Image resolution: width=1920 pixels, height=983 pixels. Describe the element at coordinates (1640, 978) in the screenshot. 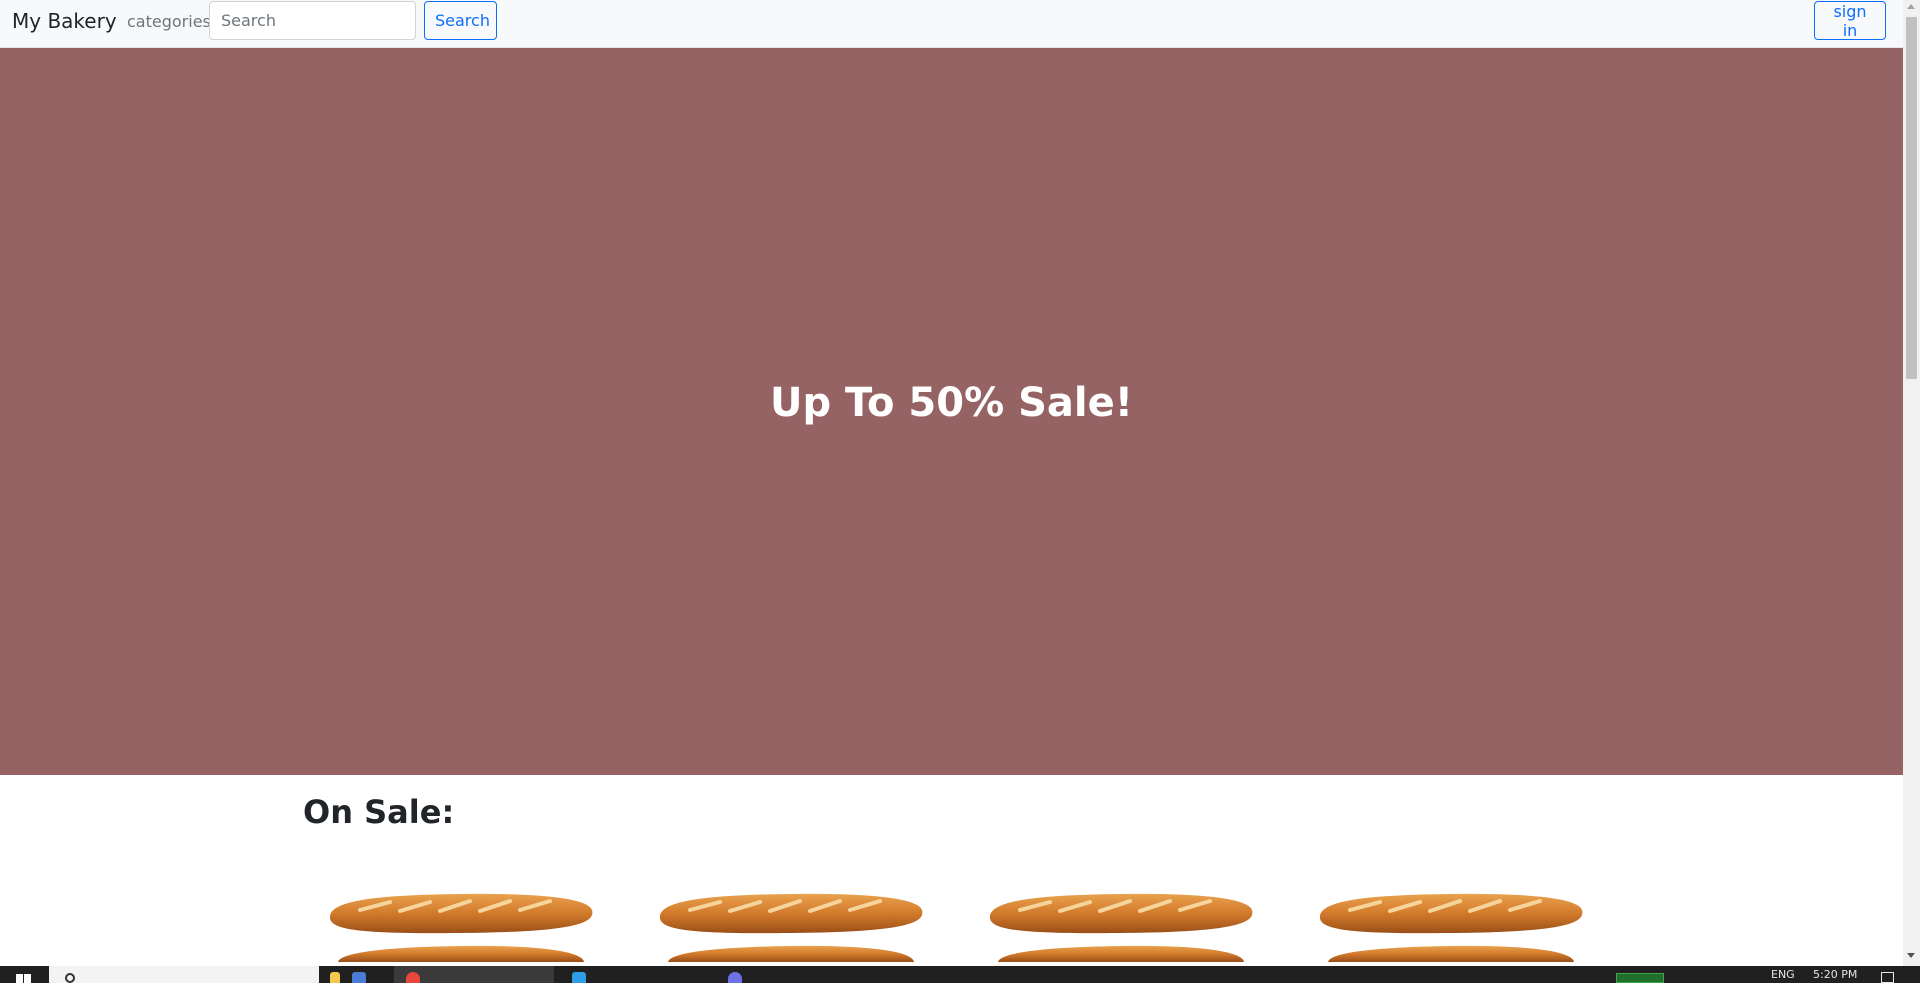

I see `battery-icon` at that location.